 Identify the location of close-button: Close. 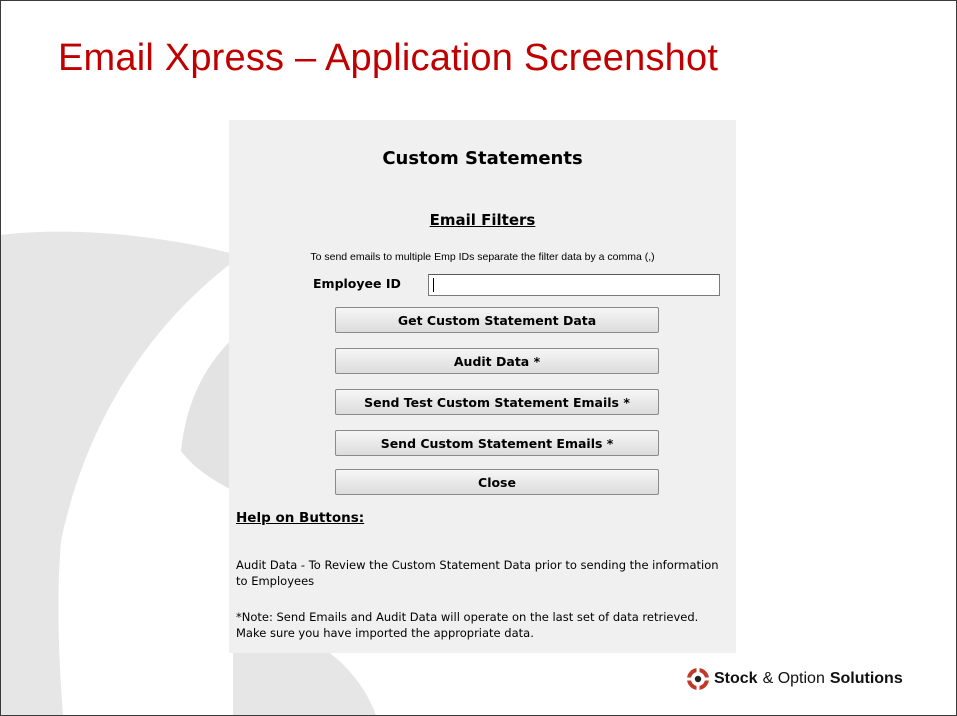
(497, 482).